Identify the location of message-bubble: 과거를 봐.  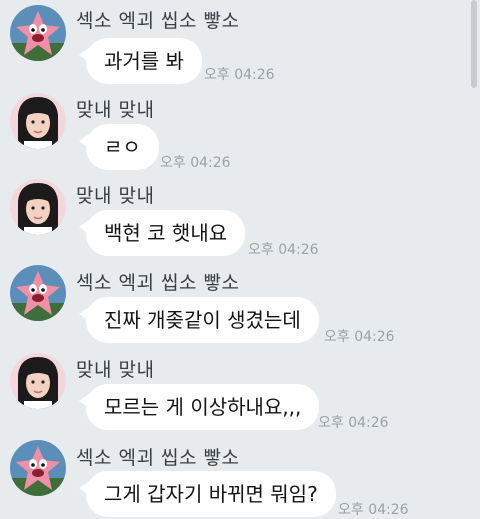
(140, 61).